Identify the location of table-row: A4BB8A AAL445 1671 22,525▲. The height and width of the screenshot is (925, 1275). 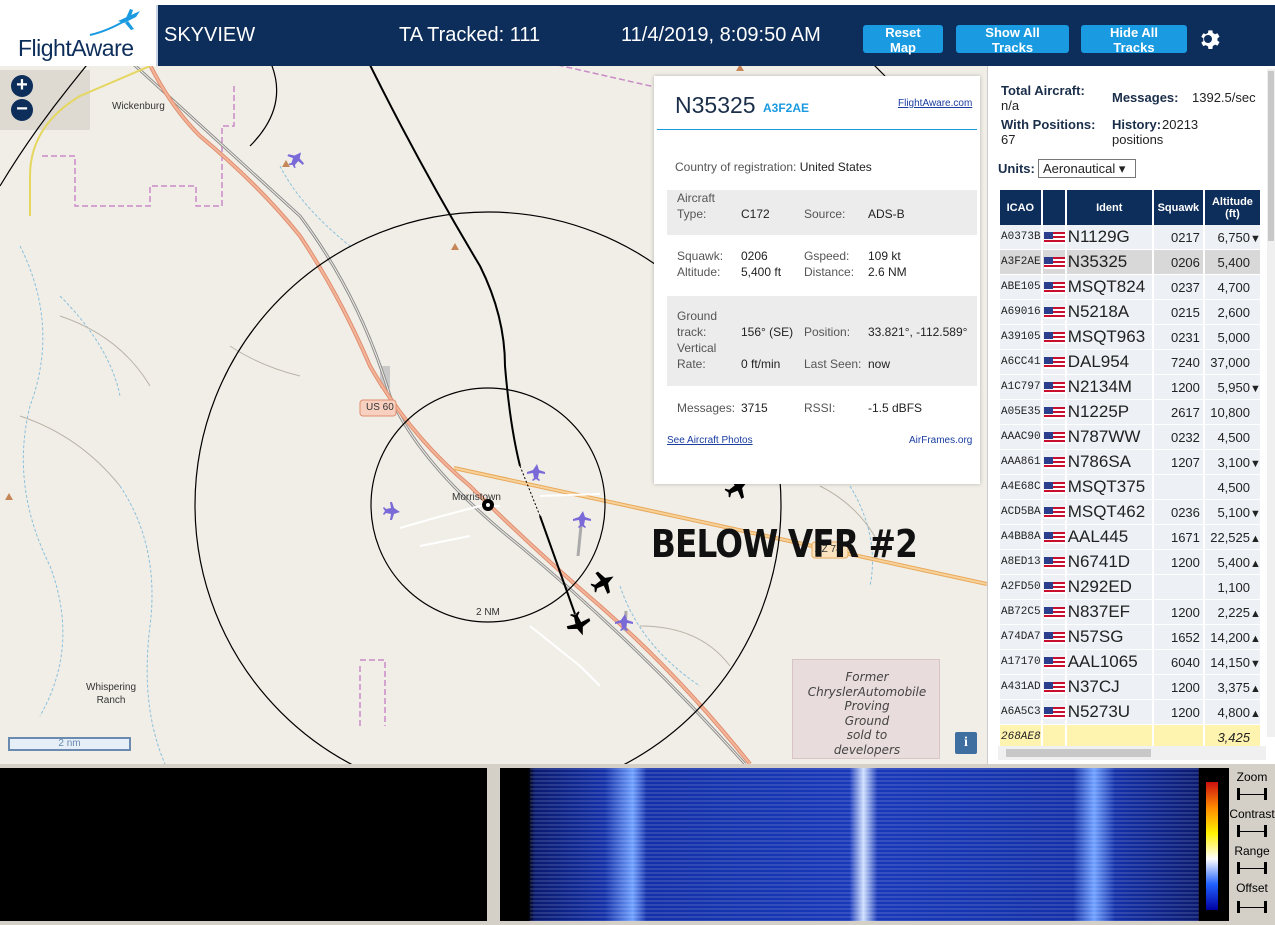
(1130, 537).